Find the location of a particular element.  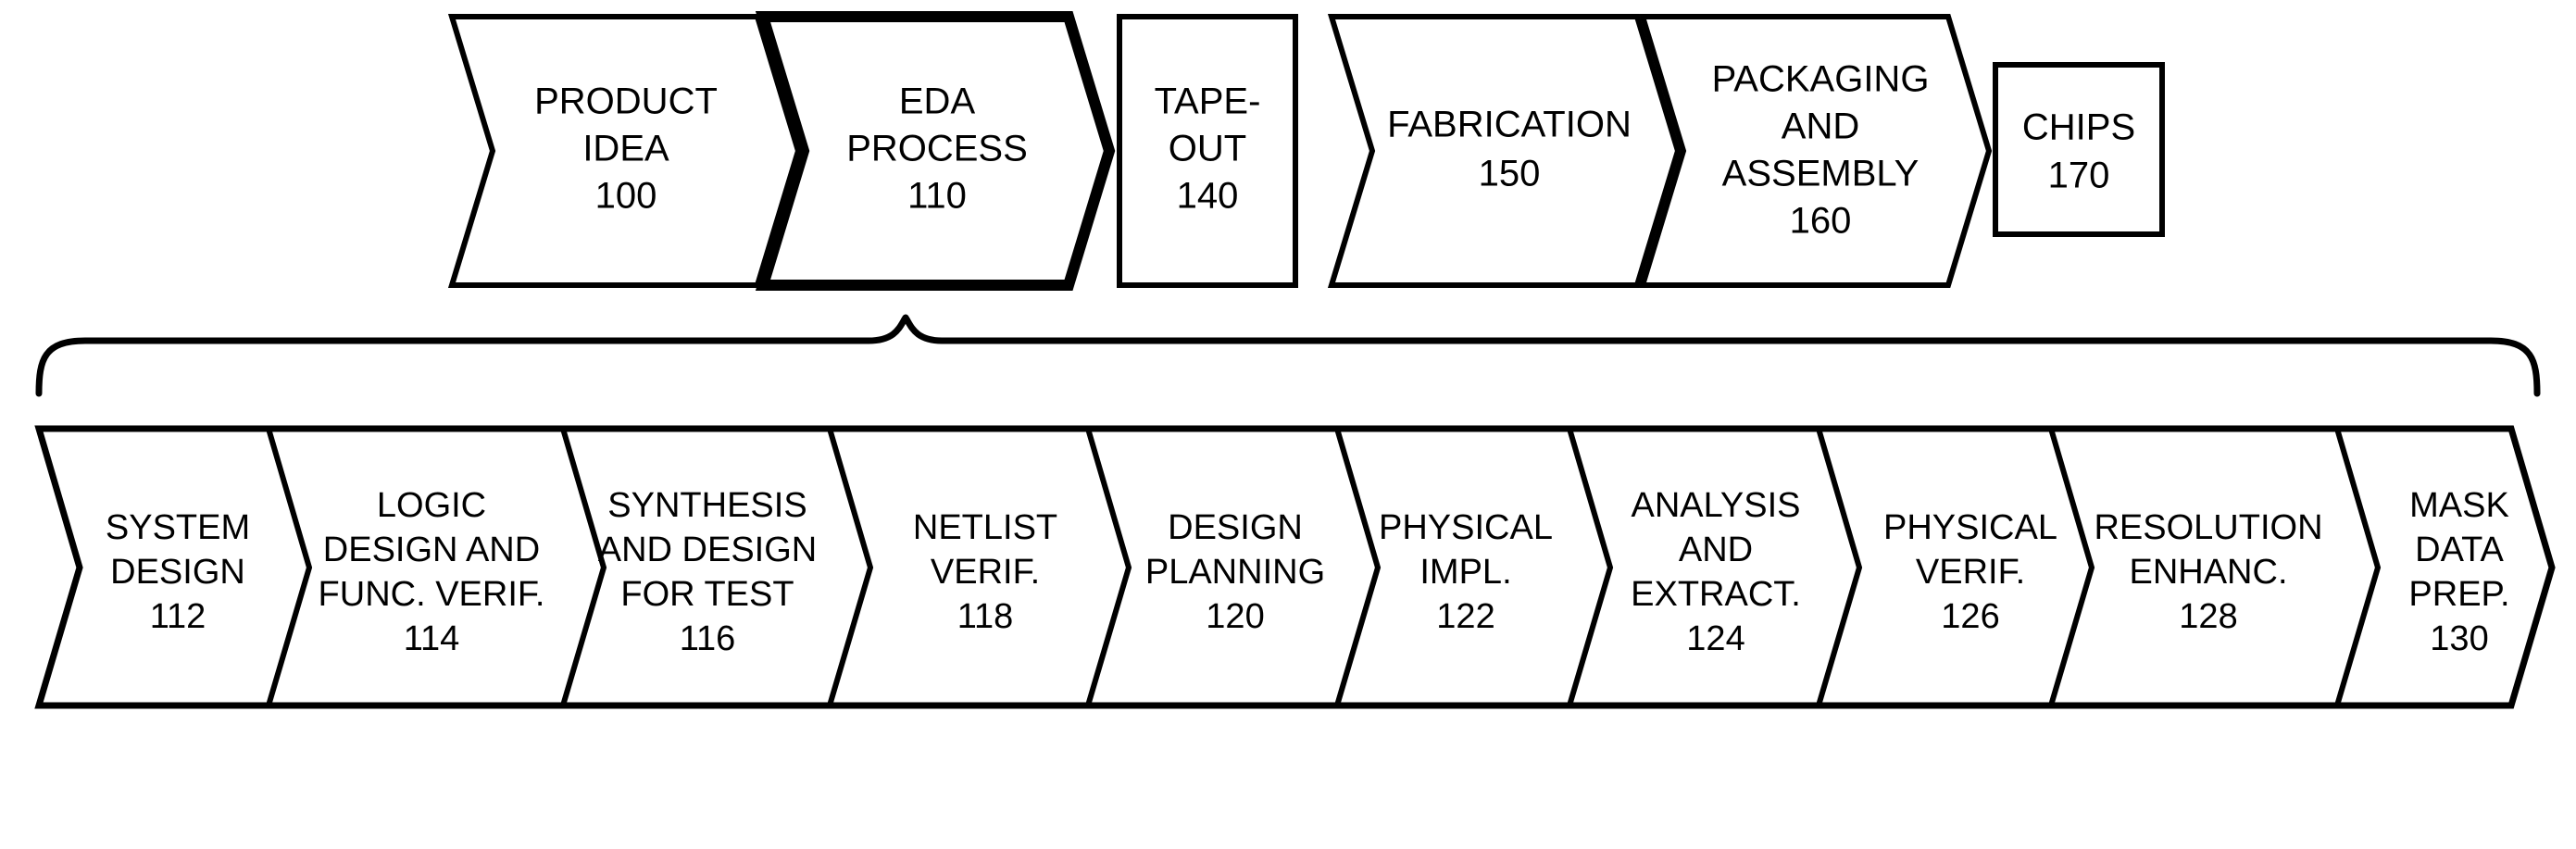

design-planning-line-1: DESIGN is located at coordinates (1236, 527).